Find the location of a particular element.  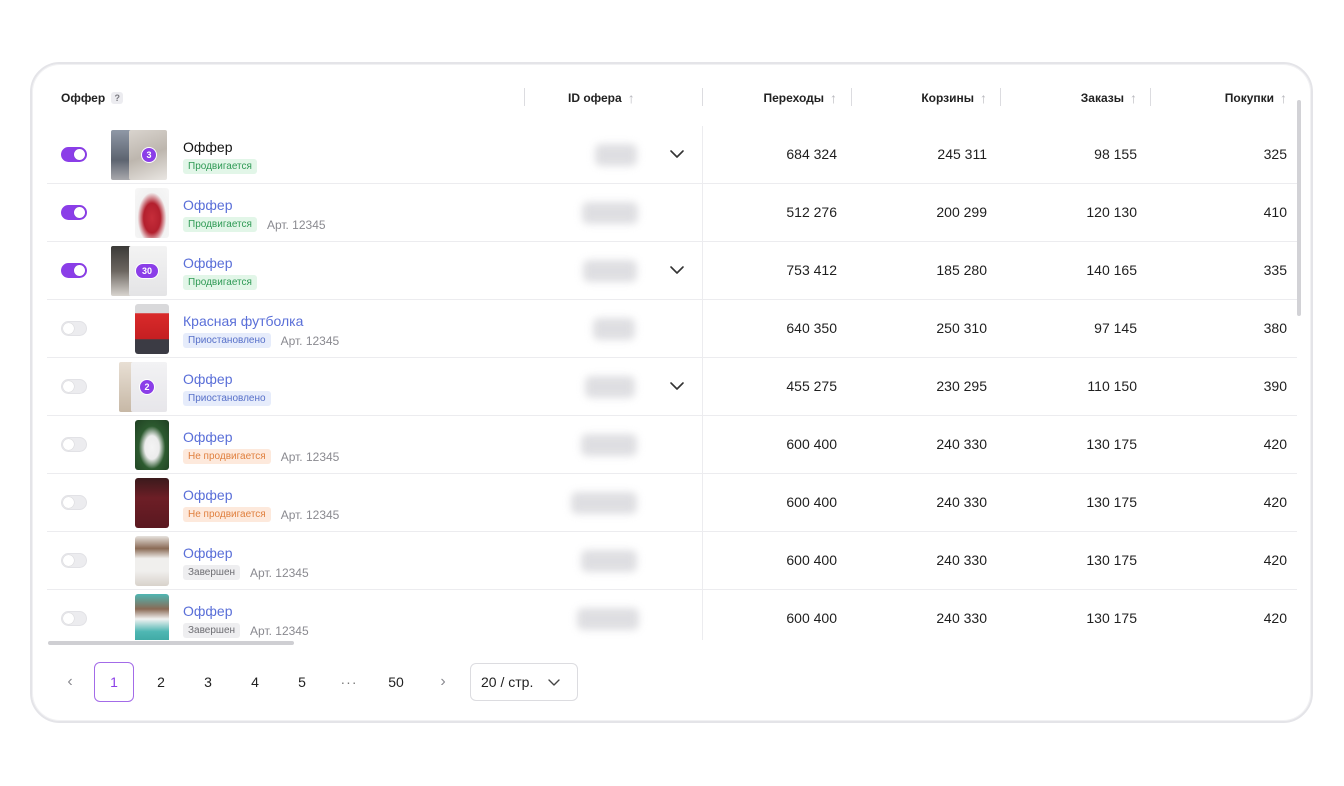

prev-page-button: ‹ is located at coordinates (70, 682).